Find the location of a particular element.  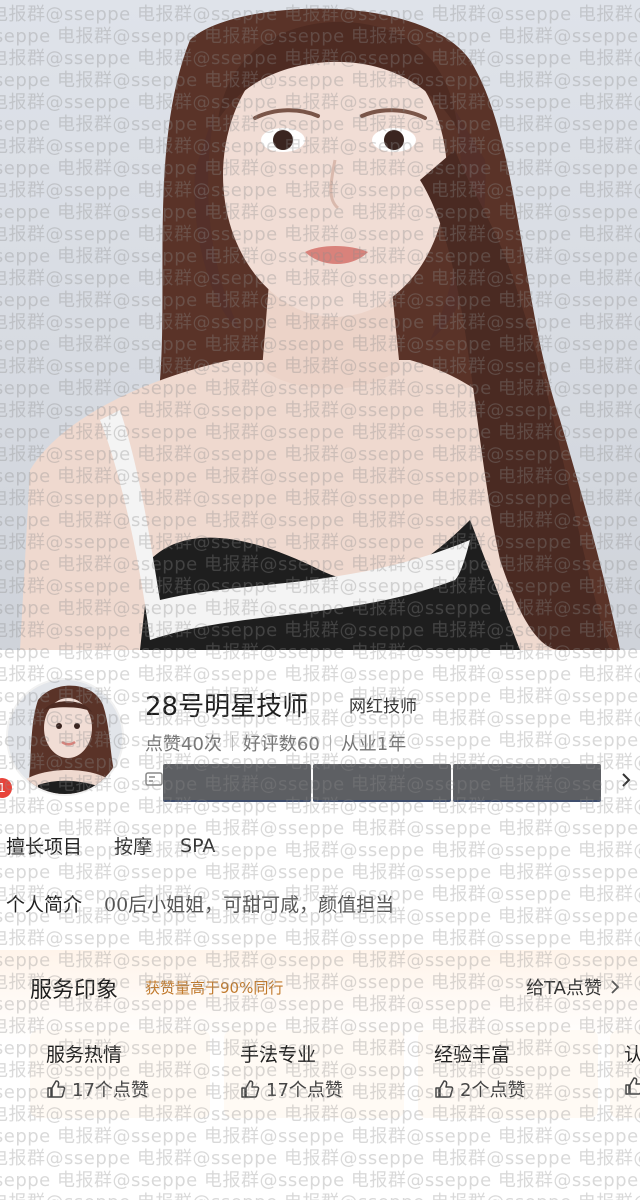

experience-years: 从业1年 is located at coordinates (373, 744).